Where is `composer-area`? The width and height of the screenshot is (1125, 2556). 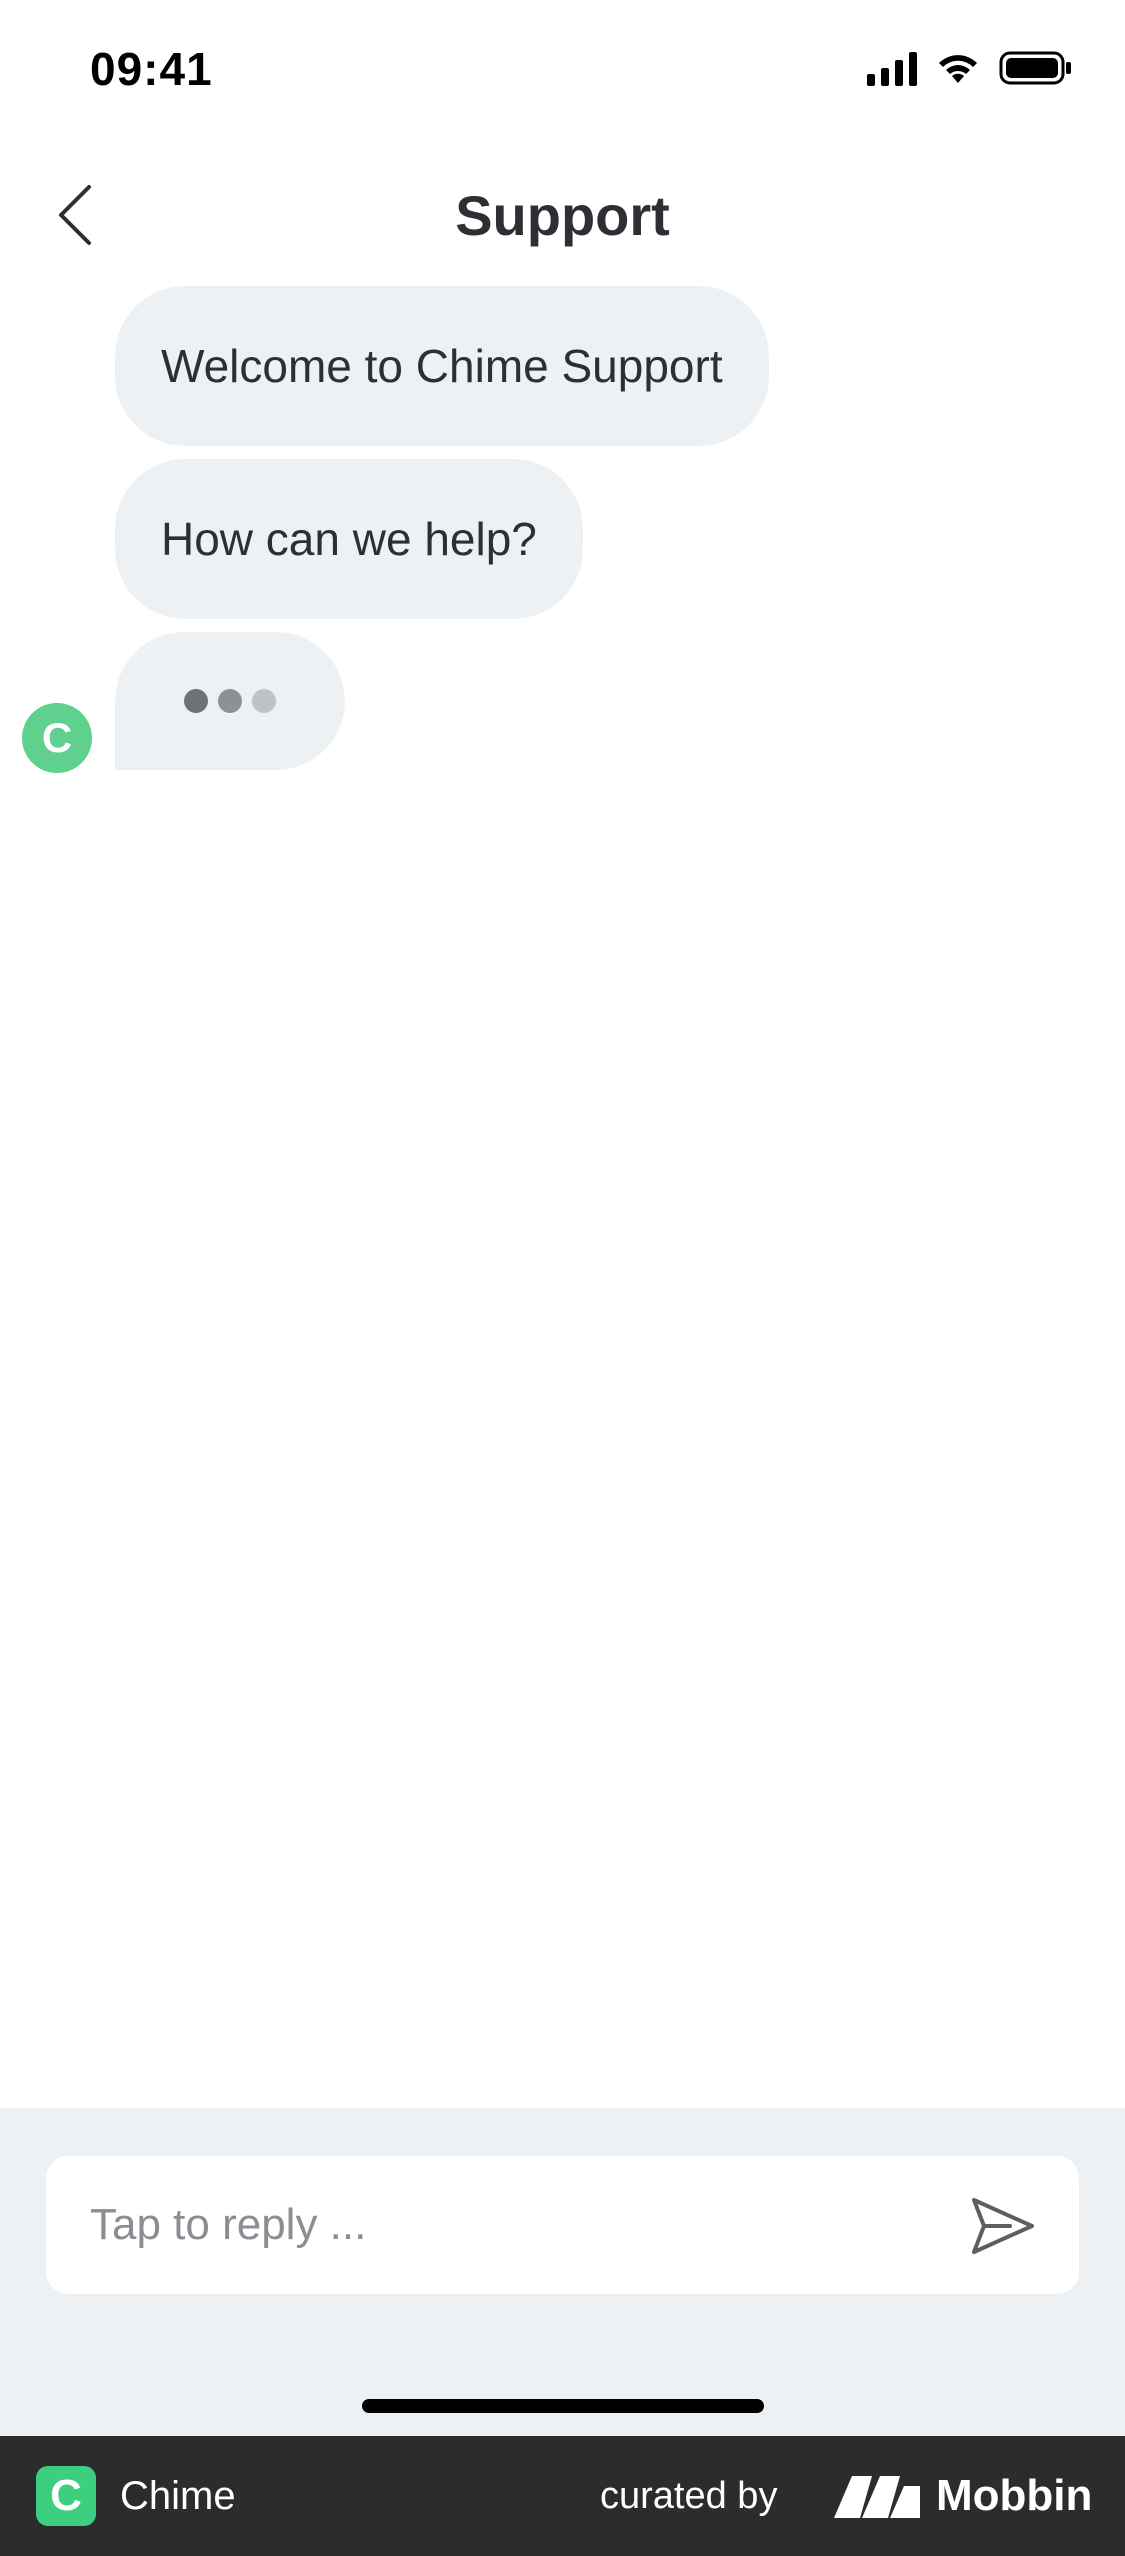
composer-area is located at coordinates (562, 2272).